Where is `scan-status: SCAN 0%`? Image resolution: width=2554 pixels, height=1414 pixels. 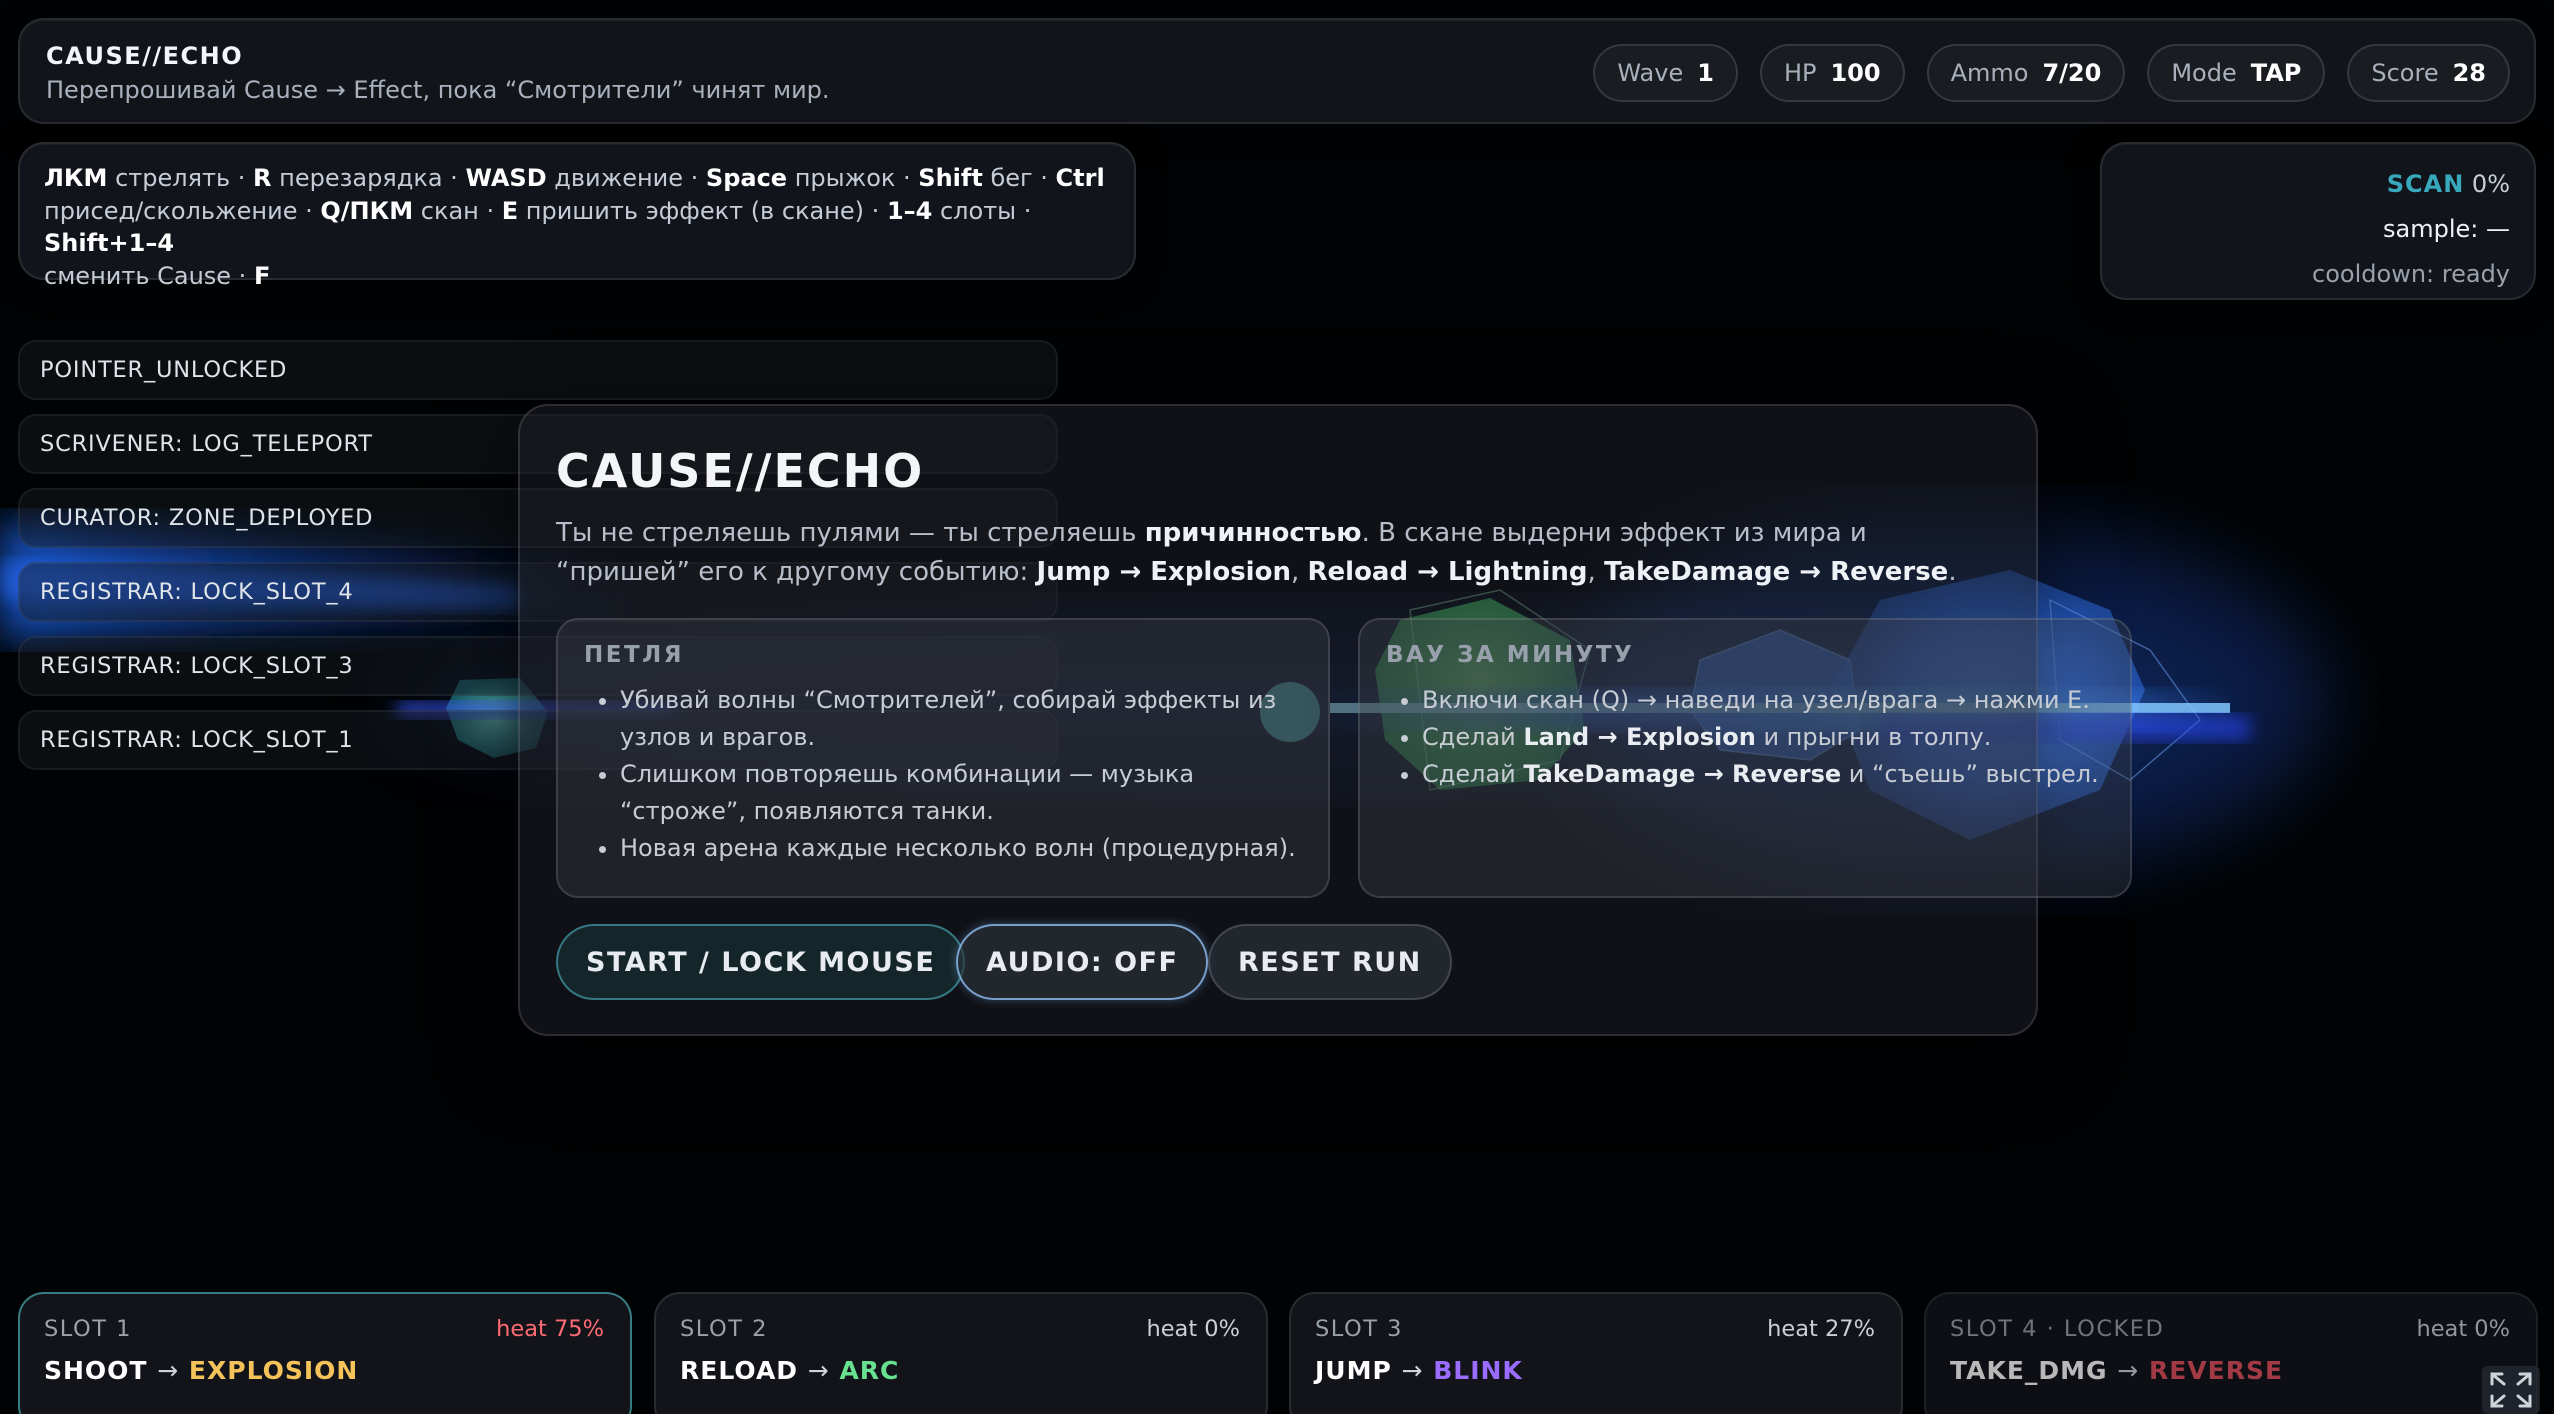
scan-status: SCAN 0% is located at coordinates (2318, 184).